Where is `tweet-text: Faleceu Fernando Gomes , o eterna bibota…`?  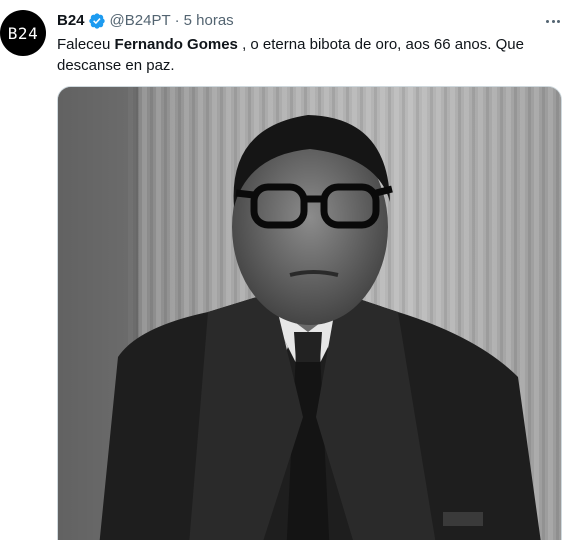
tweet-text: Faleceu Fernando Gomes , o eterna bibota… is located at coordinates (302, 55).